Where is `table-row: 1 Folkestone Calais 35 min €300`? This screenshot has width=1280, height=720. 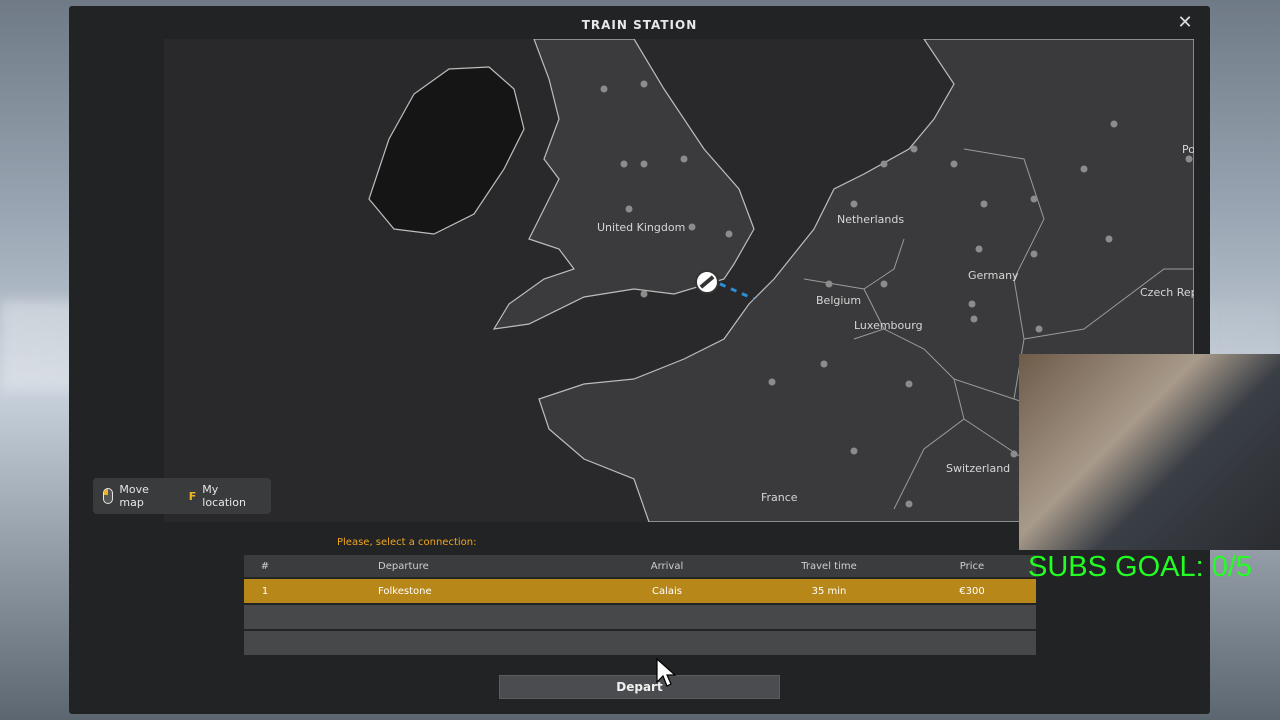 table-row: 1 Folkestone Calais 35 min €300 is located at coordinates (640, 591).